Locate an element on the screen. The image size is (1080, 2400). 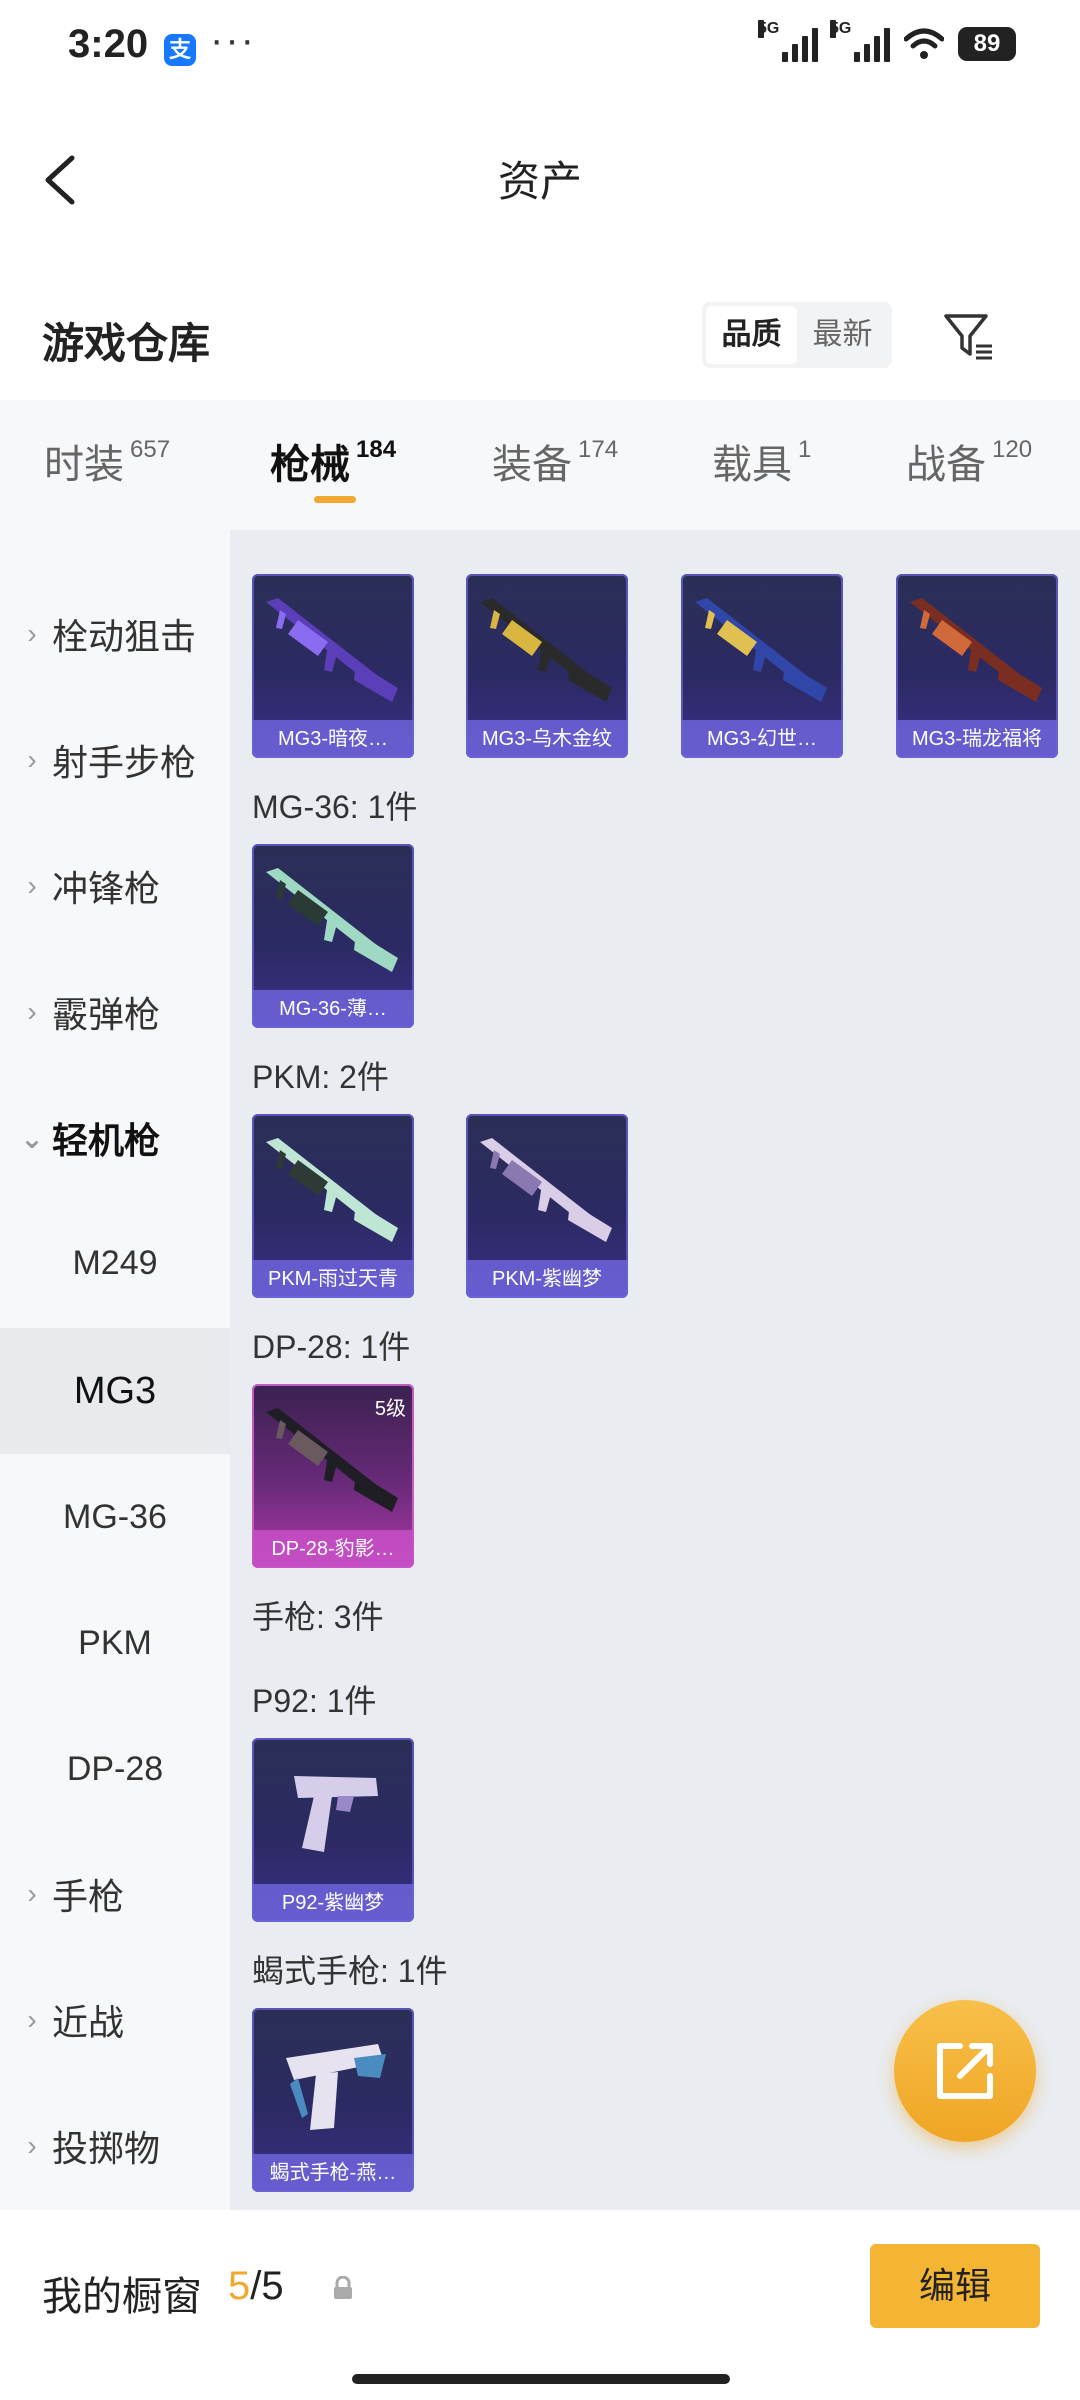
weapon-skin-card: PKM-紫幽梦 is located at coordinates (547, 1206).